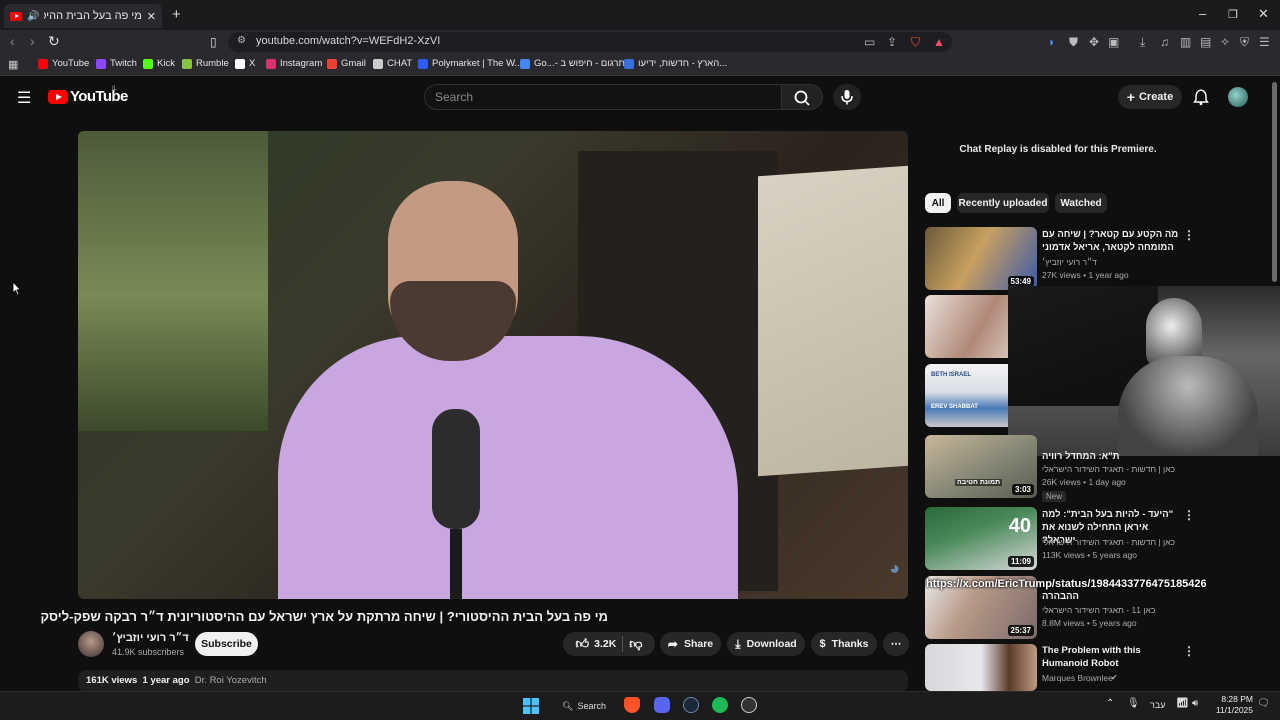  Describe the element at coordinates (1185, 42) in the screenshot. I see `sidebar-icon: ▥` at that location.